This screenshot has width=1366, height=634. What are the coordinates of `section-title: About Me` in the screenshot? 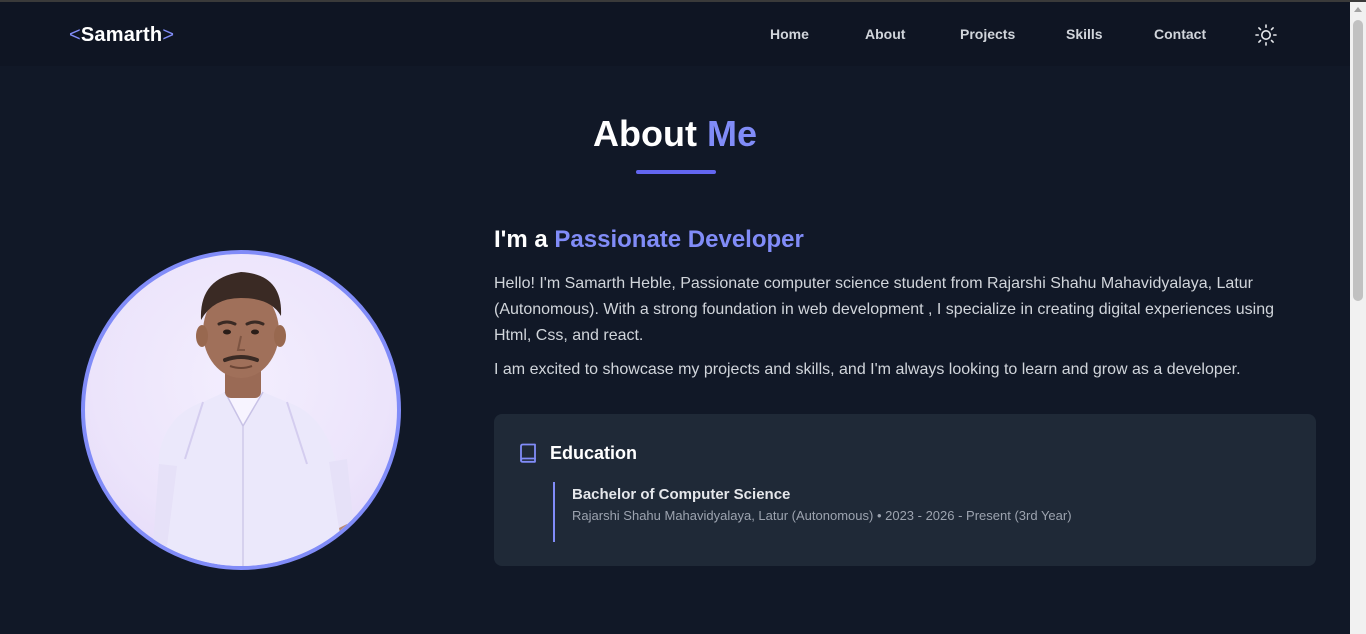 It's located at (675, 134).